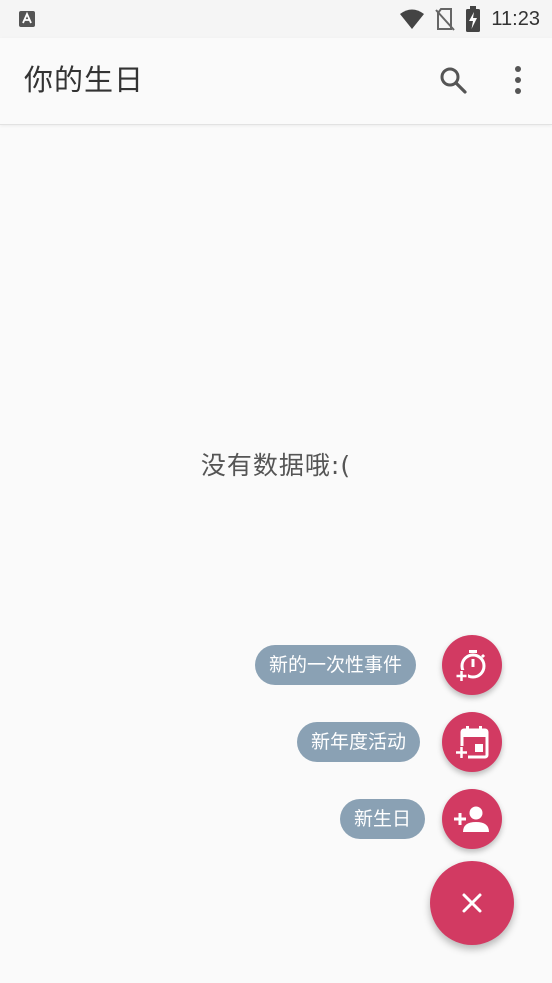 This screenshot has width=552, height=983. Describe the element at coordinates (359, 742) in the screenshot. I see `fab-label-new-annual-event: 新年度活动` at that location.